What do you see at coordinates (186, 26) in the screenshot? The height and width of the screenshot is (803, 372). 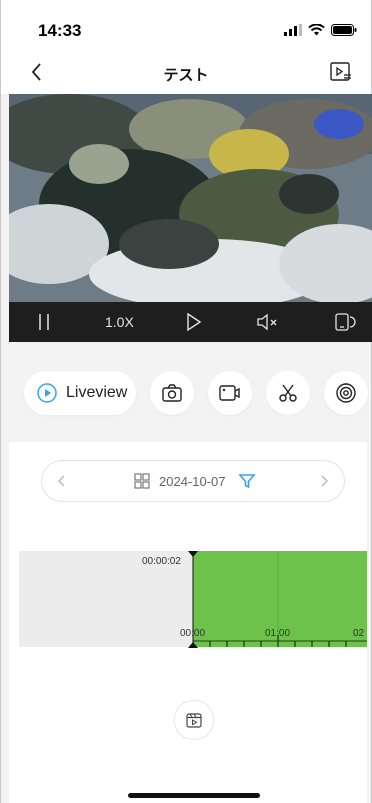 I see `status-bar: 14:33` at bounding box center [186, 26].